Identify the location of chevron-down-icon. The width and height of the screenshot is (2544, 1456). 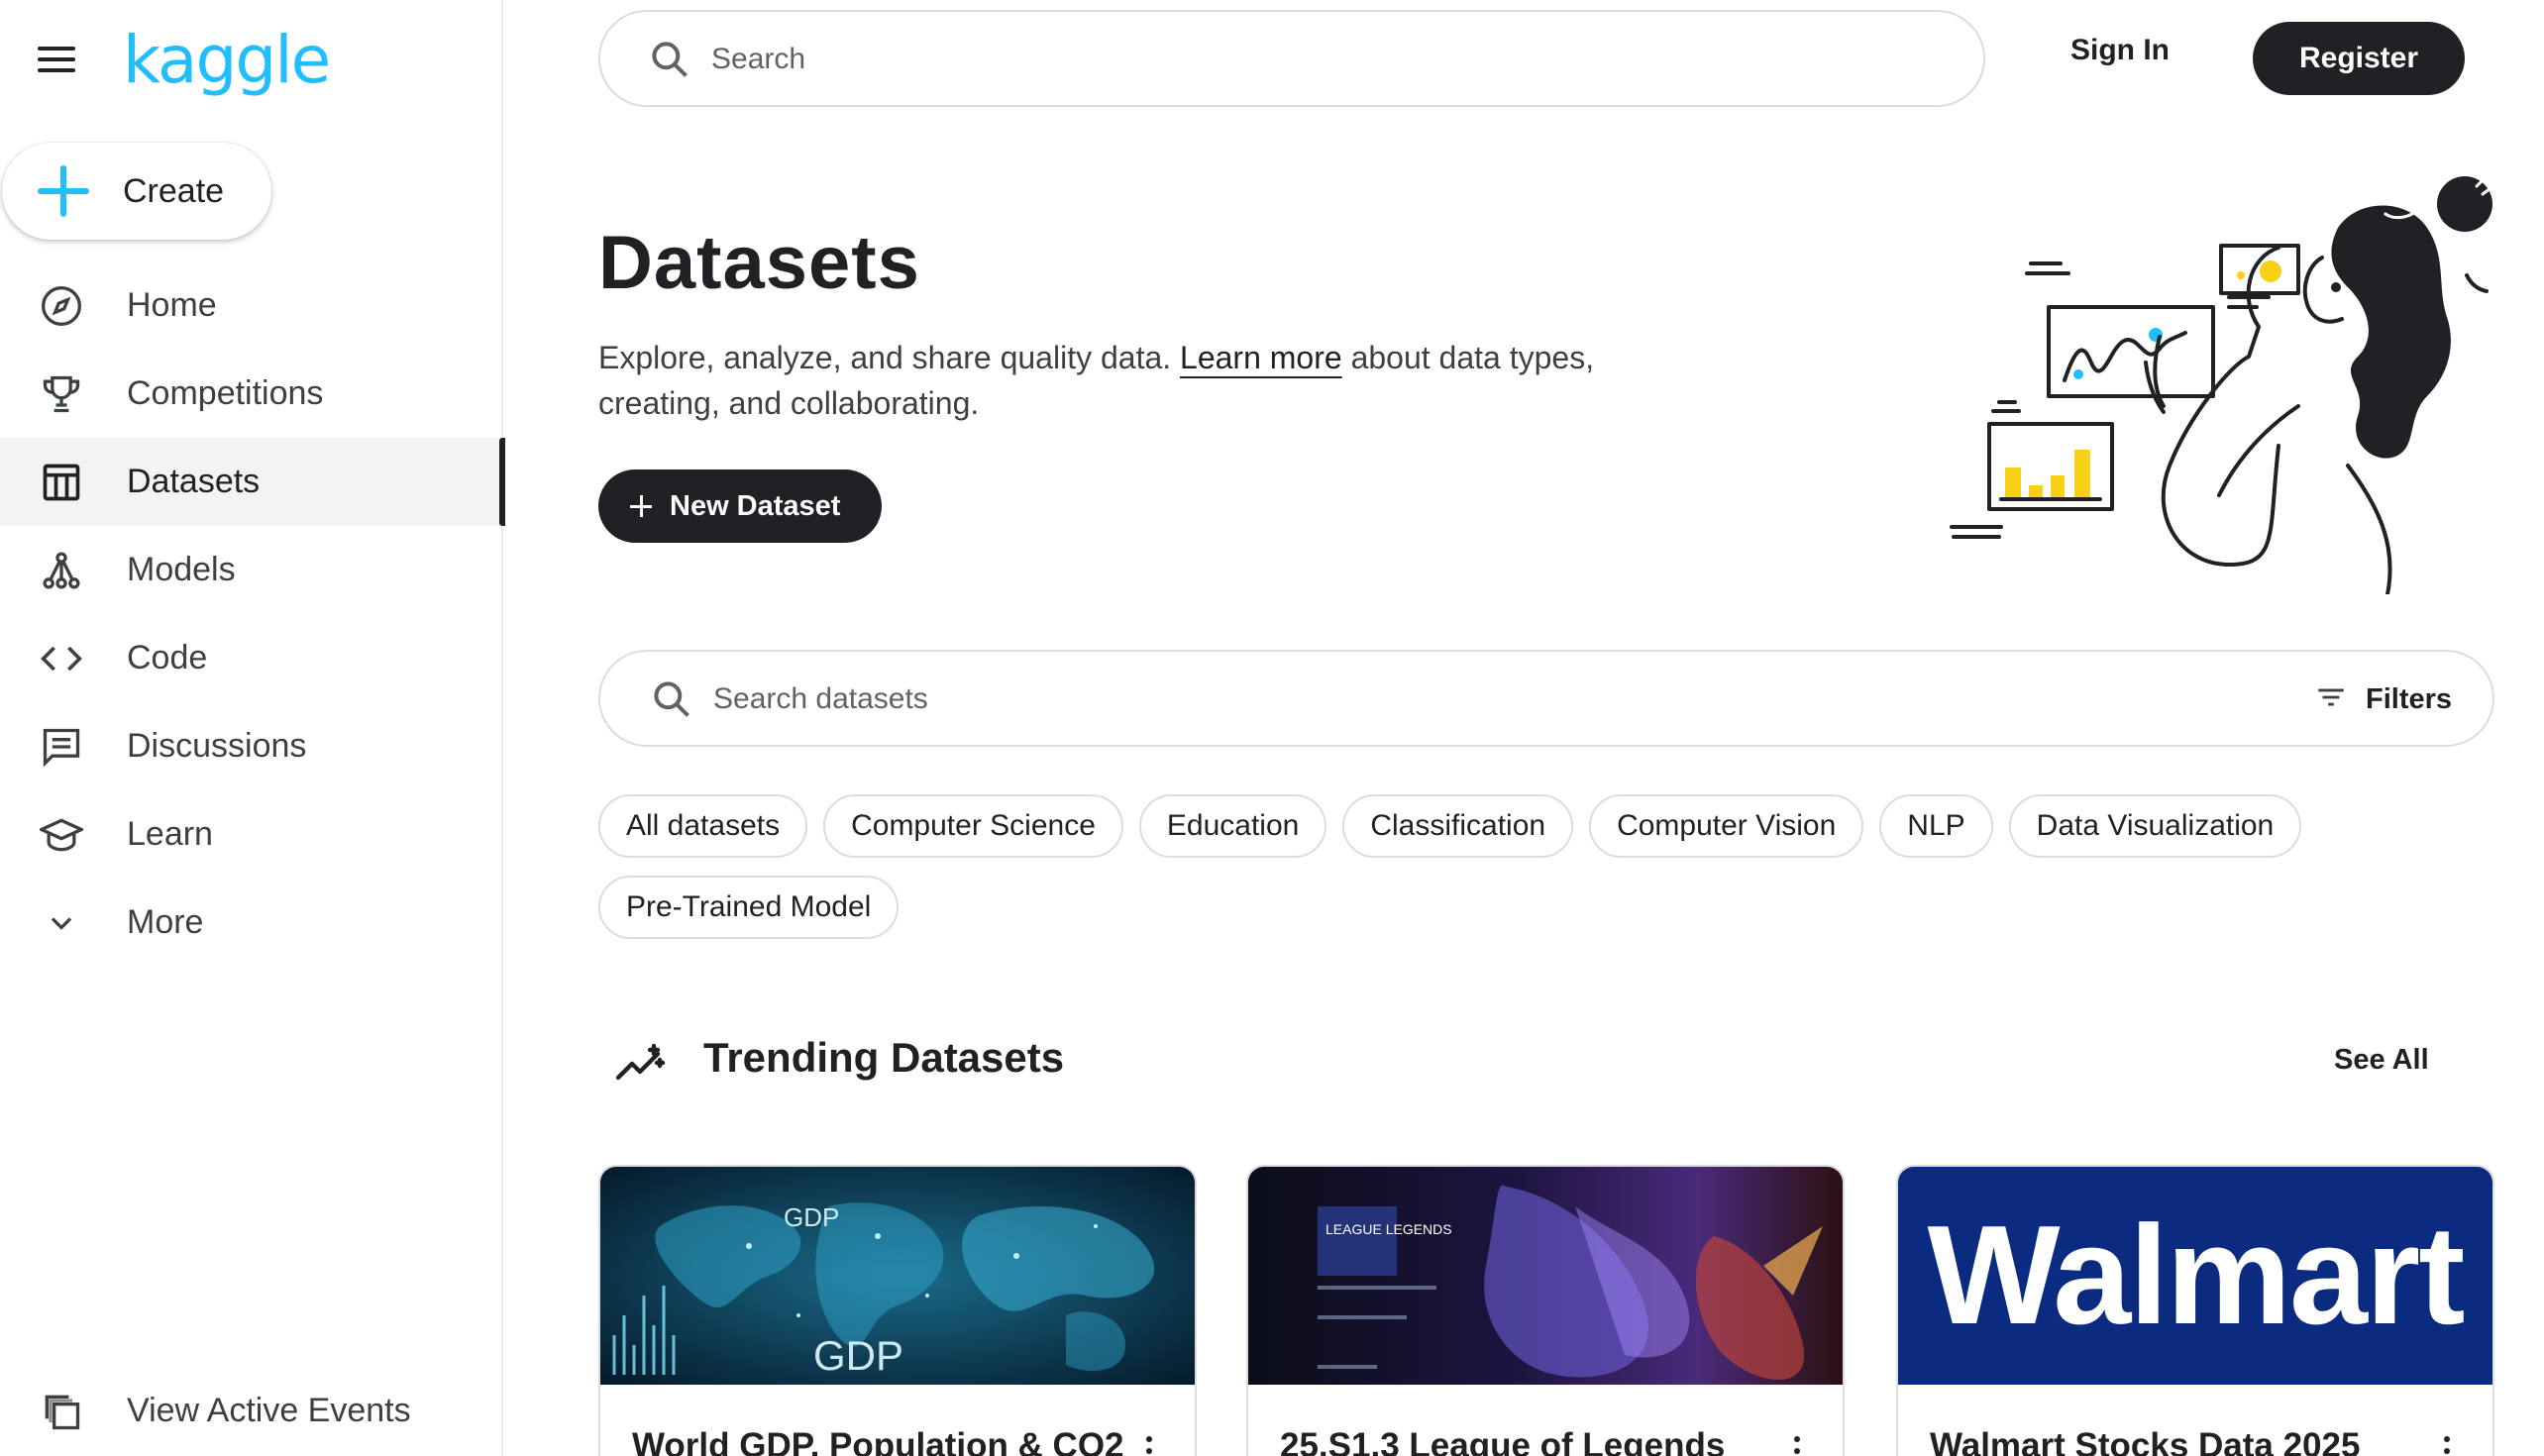
(62, 923).